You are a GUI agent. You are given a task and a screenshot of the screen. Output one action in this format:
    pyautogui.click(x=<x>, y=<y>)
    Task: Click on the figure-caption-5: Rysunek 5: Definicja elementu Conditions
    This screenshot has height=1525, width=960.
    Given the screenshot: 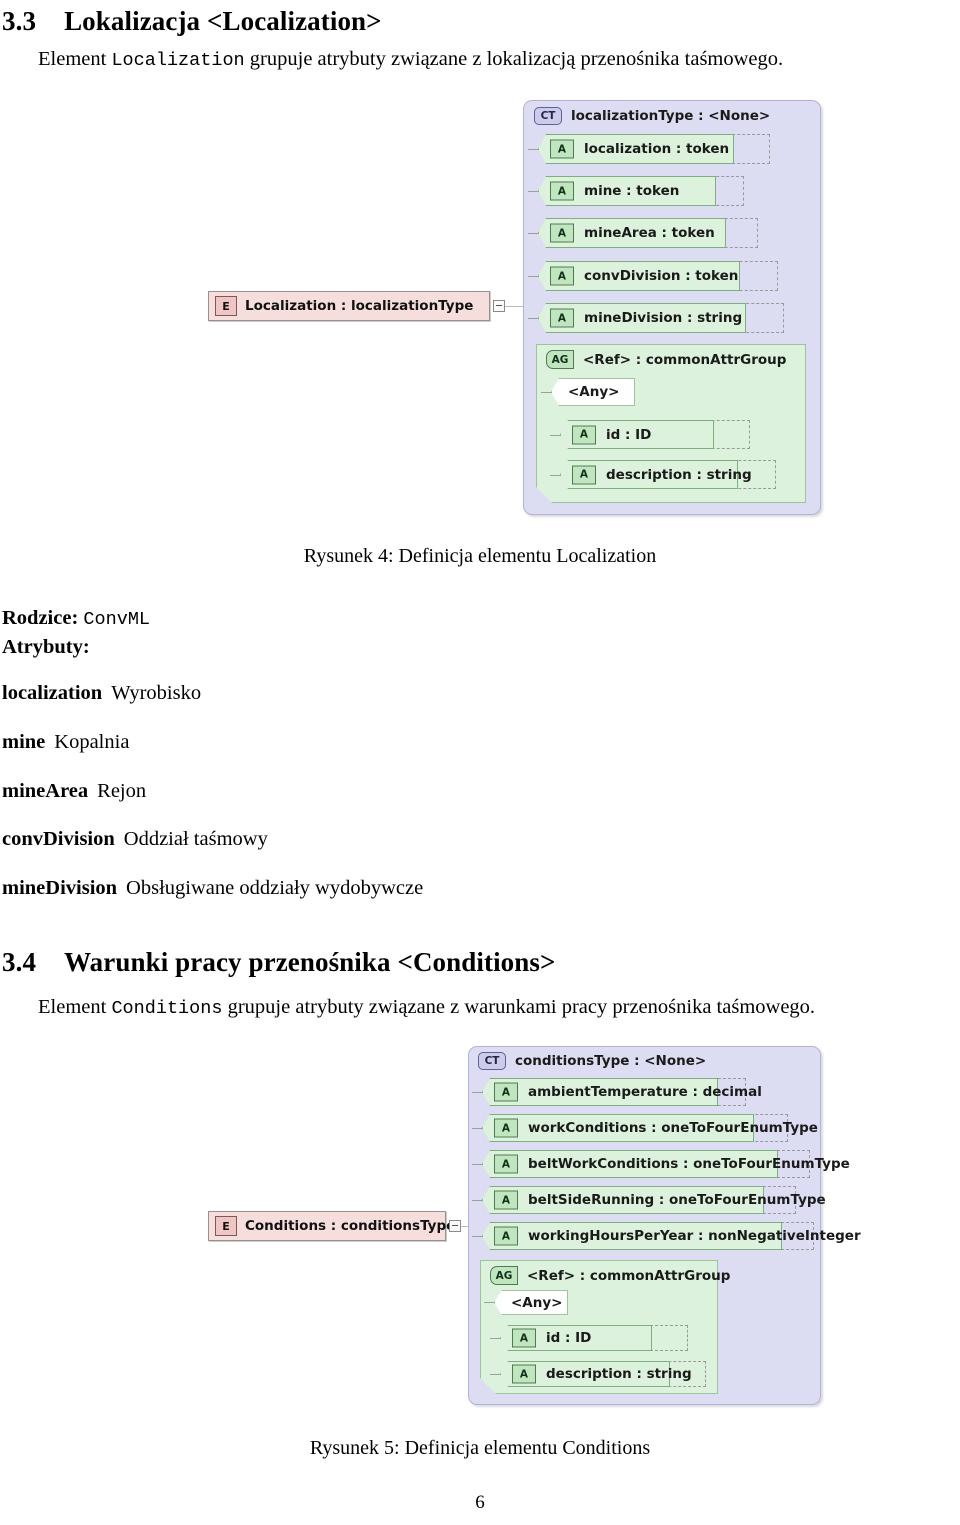 What is the action you would take?
    pyautogui.click(x=480, y=1448)
    